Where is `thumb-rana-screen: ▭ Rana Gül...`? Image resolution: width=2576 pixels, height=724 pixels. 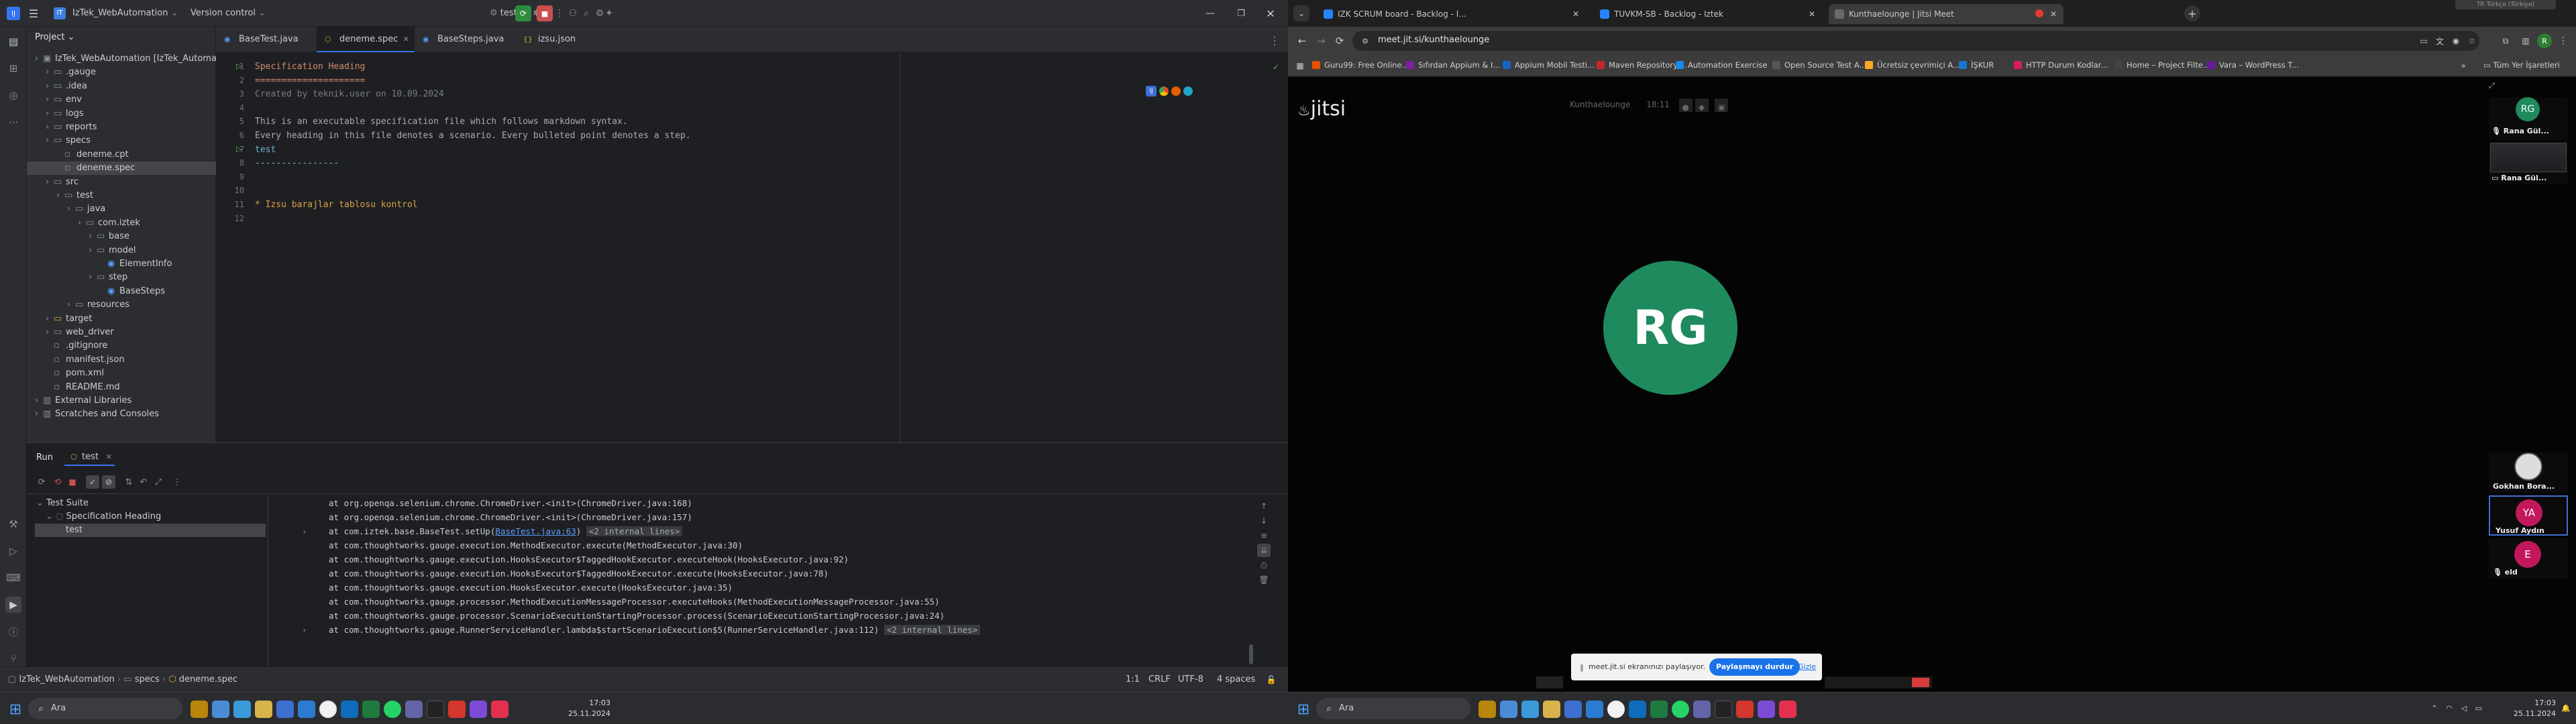
thumb-rana-screen: ▭ Rana Gül... is located at coordinates (2528, 162).